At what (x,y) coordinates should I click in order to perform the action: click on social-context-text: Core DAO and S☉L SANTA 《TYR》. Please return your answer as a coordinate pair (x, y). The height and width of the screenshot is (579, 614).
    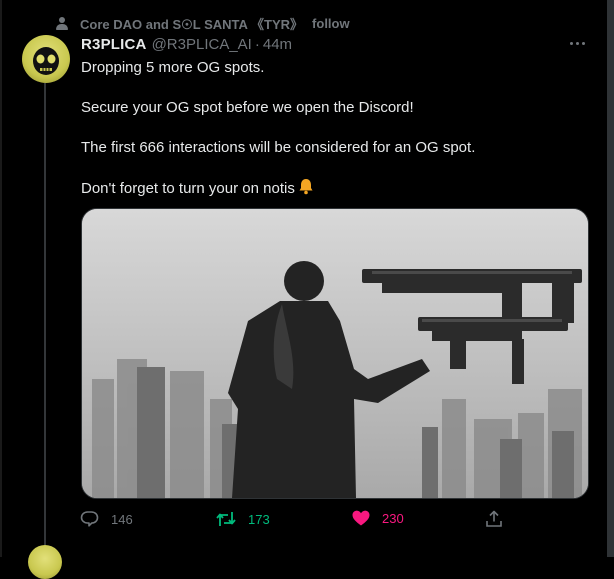
    Looking at the image, I should click on (191, 23).